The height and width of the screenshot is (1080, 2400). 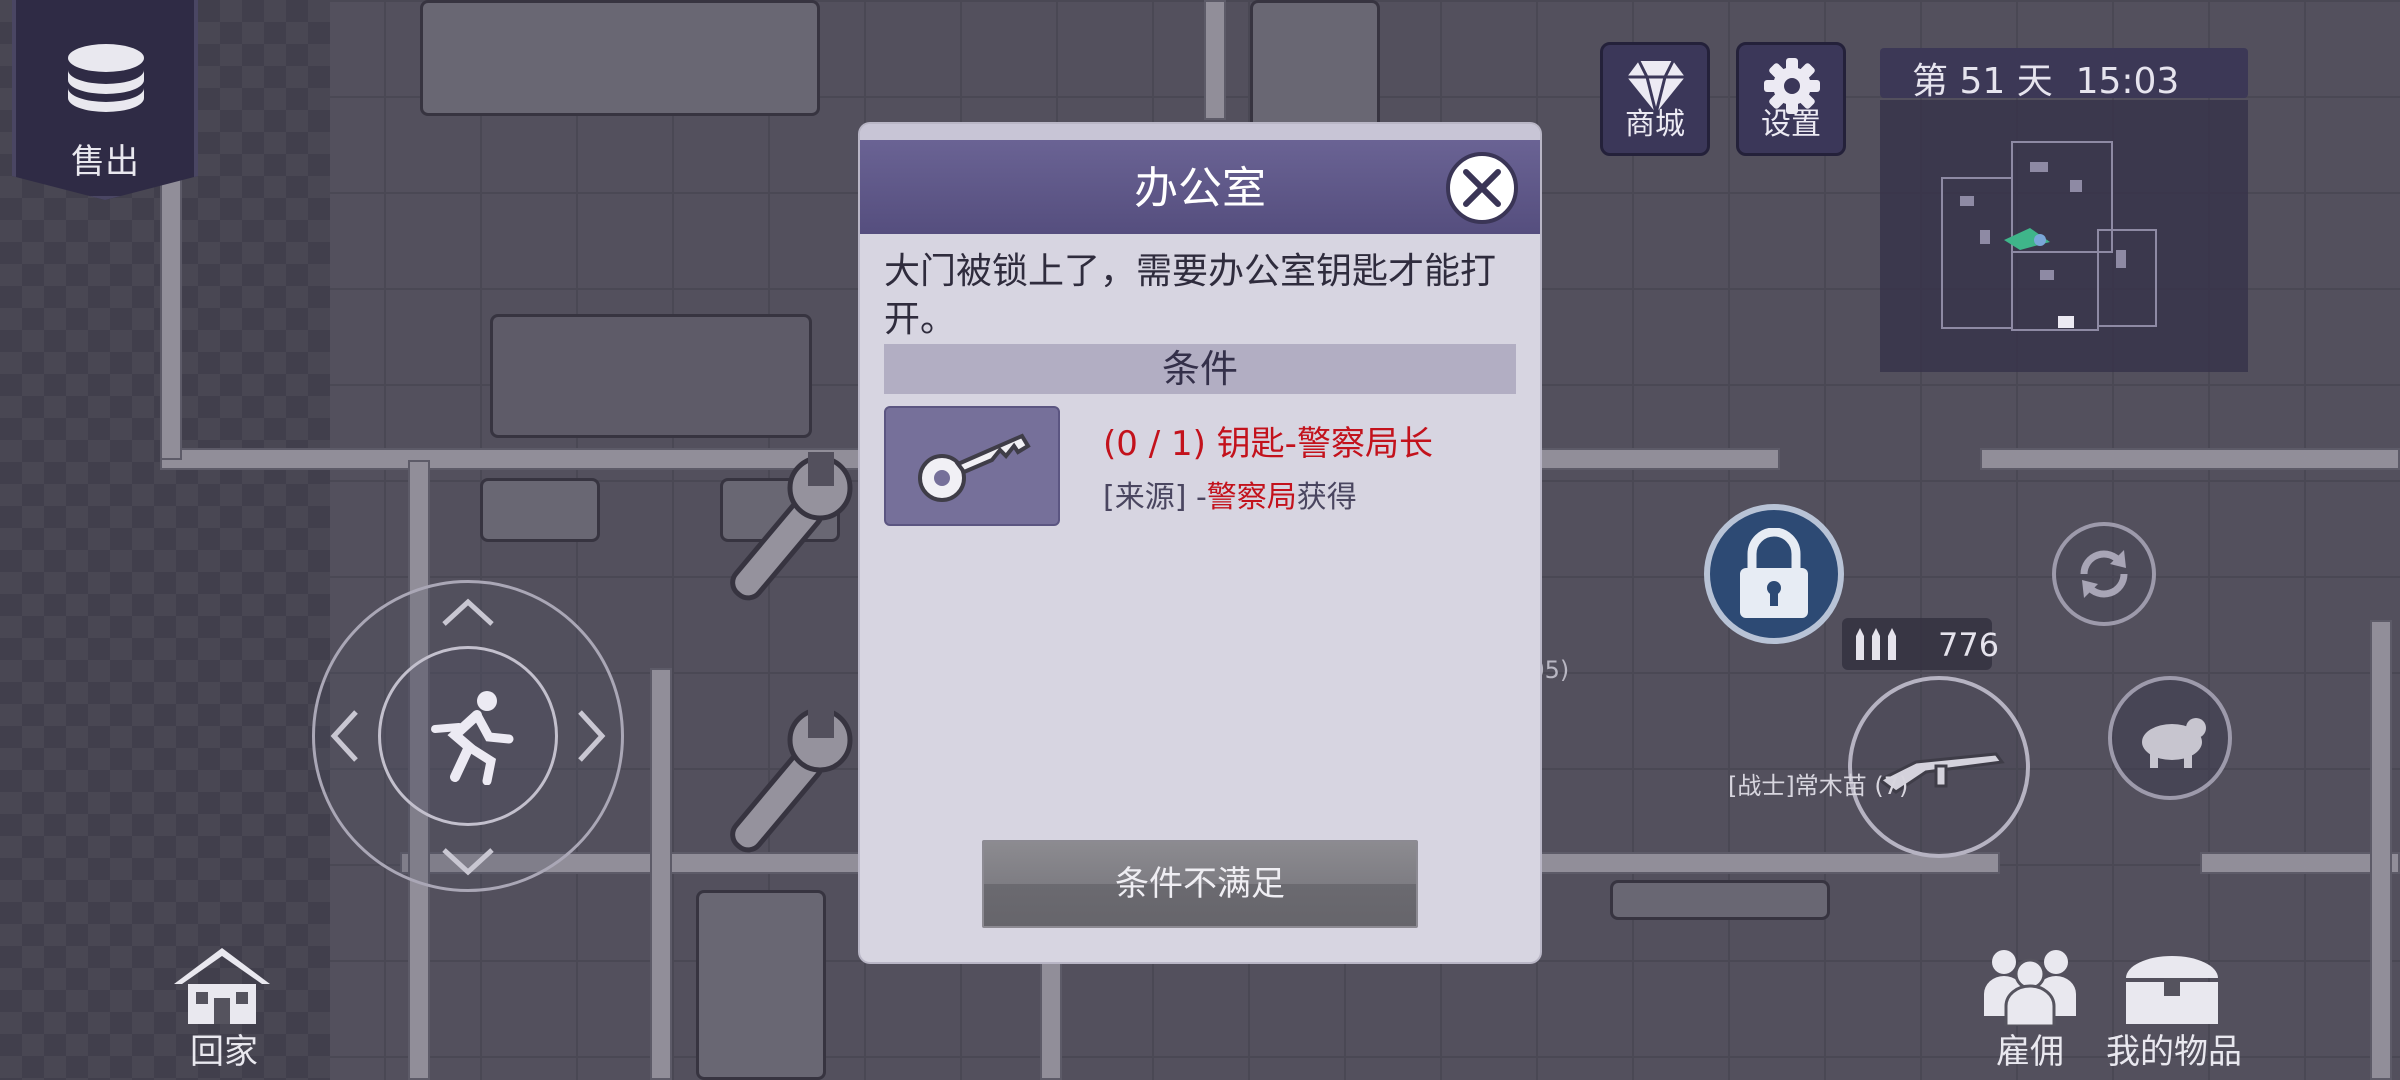 I want to click on dialog-header: 办公室, so click(x=1200, y=179).